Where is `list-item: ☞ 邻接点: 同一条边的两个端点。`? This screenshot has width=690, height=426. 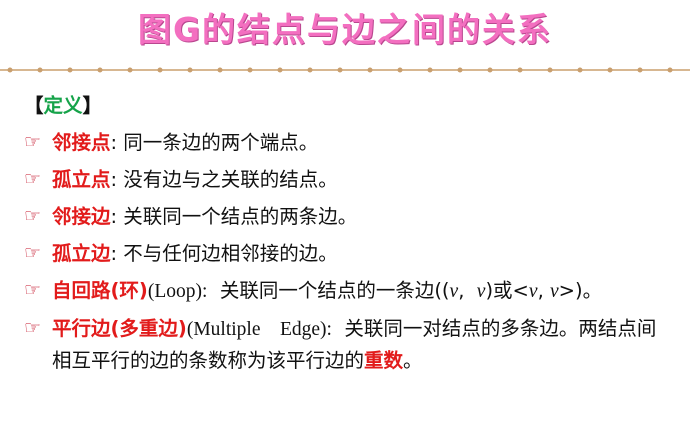
list-item: ☞ 邻接点: 同一条边的两个端点。 is located at coordinates (349, 142).